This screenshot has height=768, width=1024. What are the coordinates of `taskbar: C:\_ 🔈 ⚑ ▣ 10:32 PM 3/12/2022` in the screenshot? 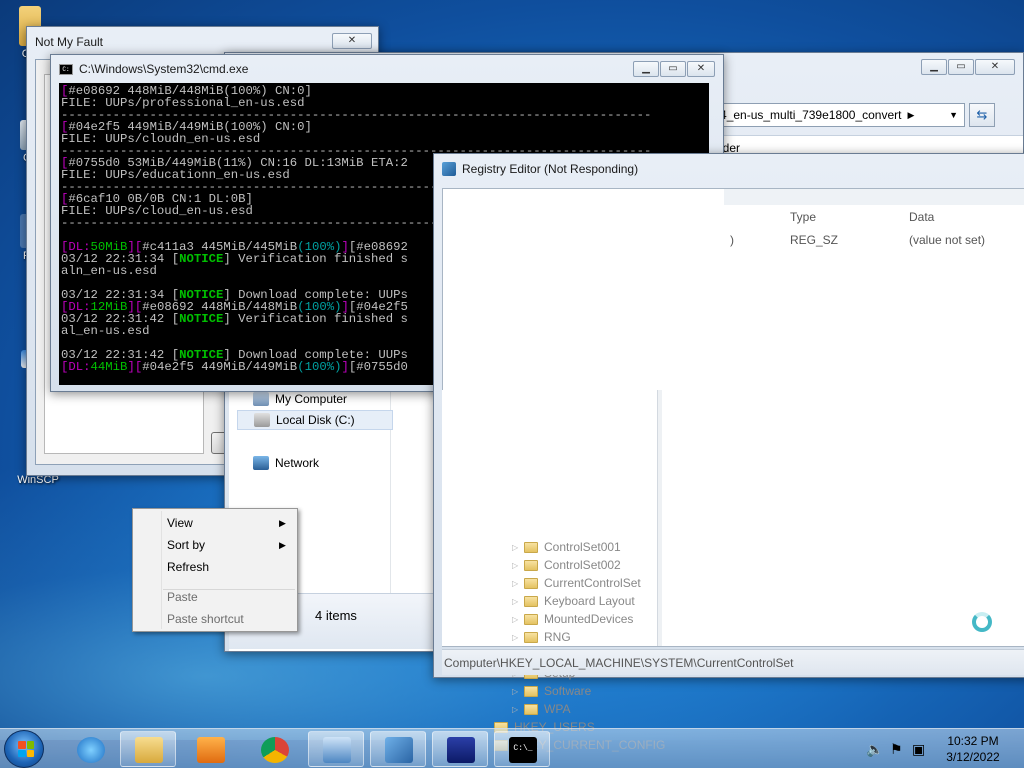 It's located at (512, 748).